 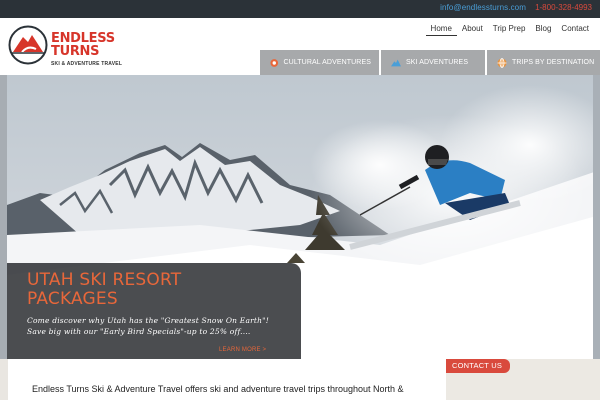 What do you see at coordinates (274, 62) in the screenshot?
I see `sun-icon` at bounding box center [274, 62].